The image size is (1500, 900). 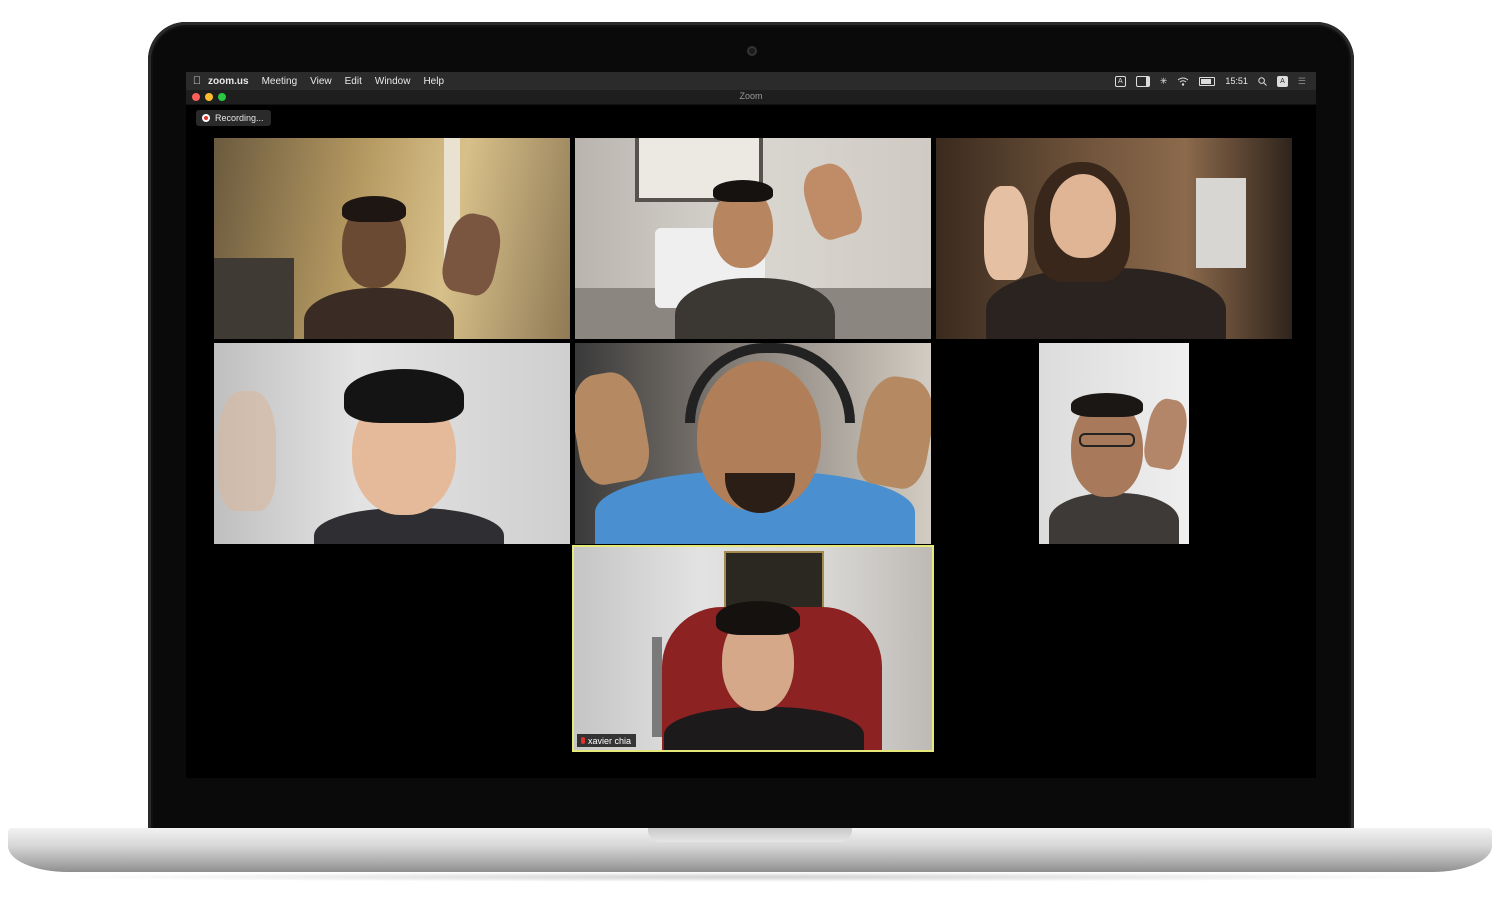 What do you see at coordinates (753, 648) in the screenshot?
I see `video-tile-active-speaker: xavier chia` at bounding box center [753, 648].